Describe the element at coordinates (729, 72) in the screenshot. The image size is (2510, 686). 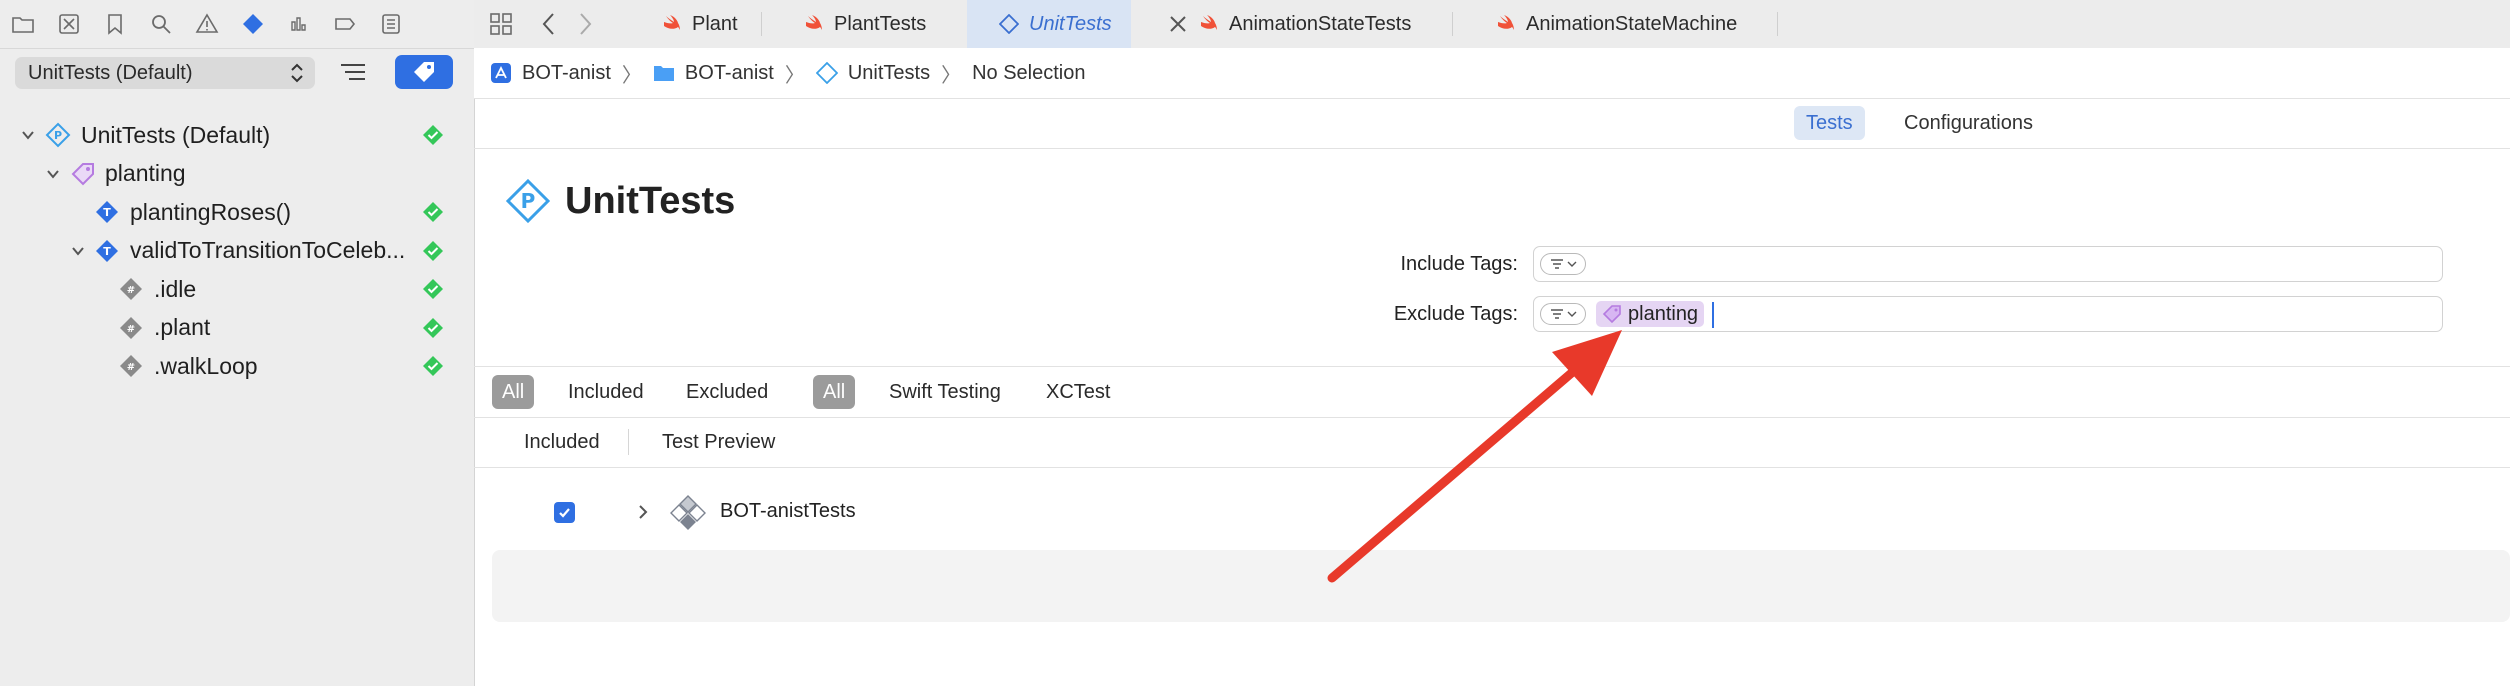
I see `breadcrumb-label: BOT-anist` at that location.